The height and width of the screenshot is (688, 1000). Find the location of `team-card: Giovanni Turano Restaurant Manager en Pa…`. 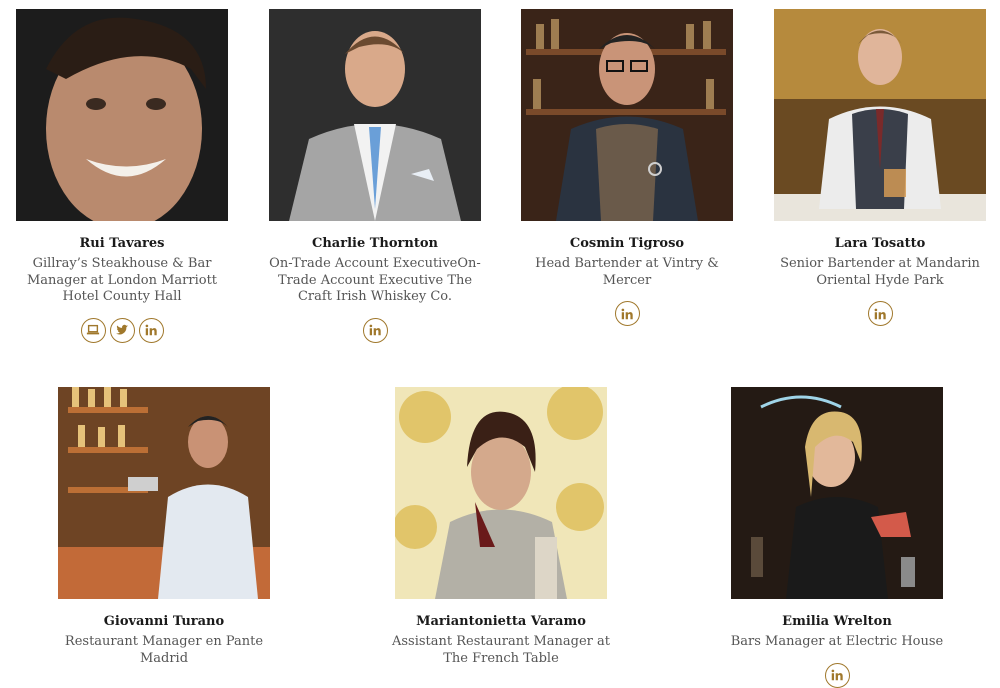

team-card: Giovanni Turano Restaurant Manager en Pa… is located at coordinates (164, 527).